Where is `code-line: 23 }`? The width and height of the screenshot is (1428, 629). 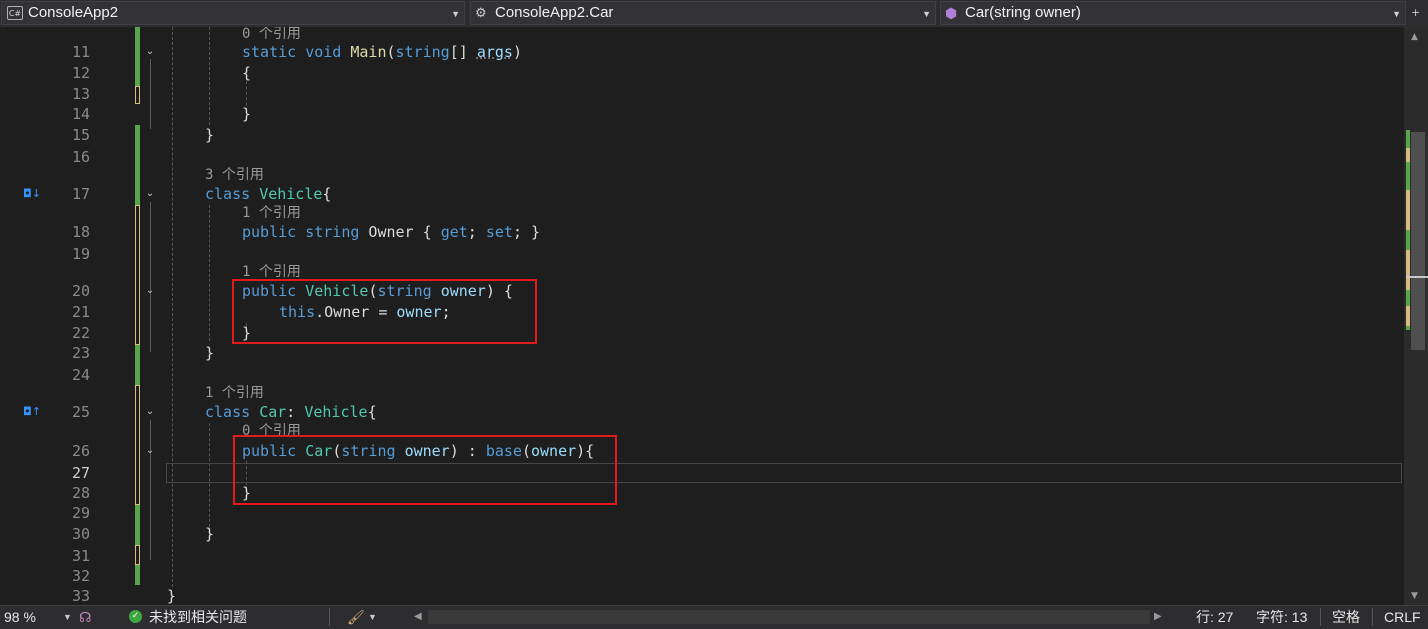
code-line: 23 } is located at coordinates (702, 353).